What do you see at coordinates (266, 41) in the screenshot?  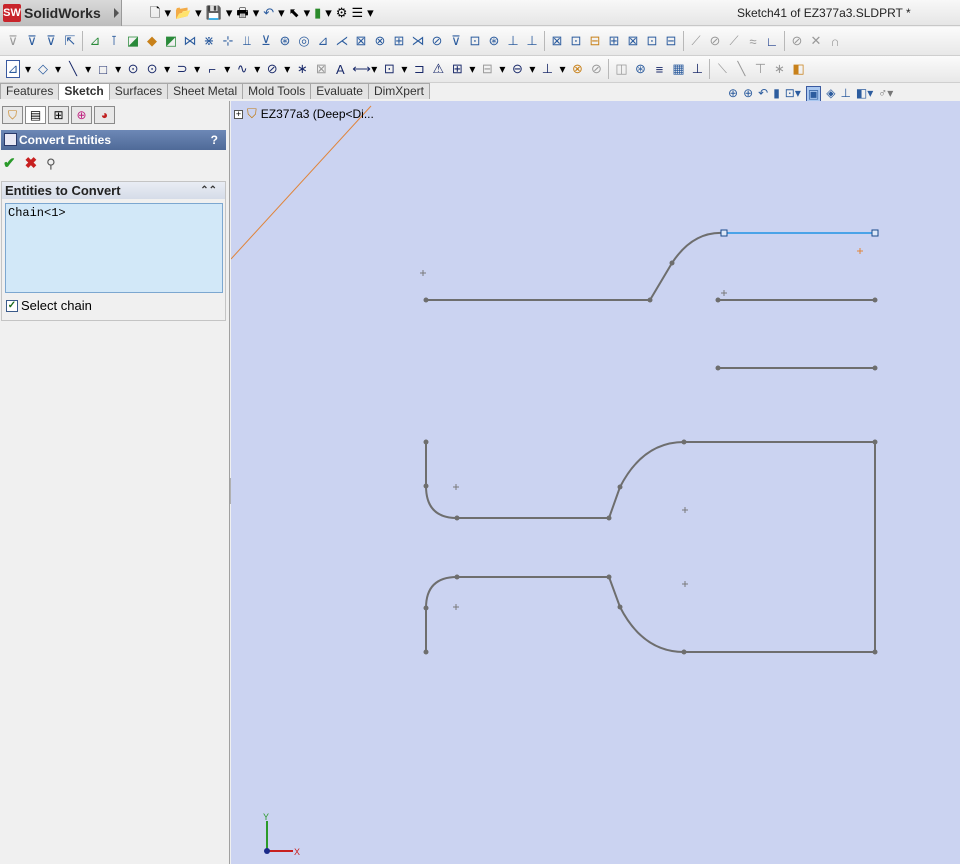 I see `perpendicular-icon: ⊻` at bounding box center [266, 41].